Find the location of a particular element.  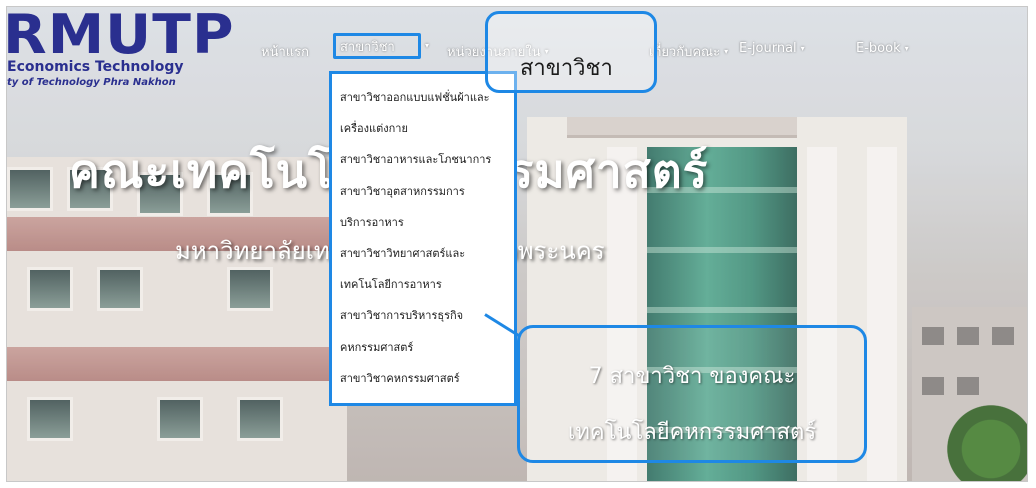

nav-departments: สาขาวิชา is located at coordinates (377, 46).